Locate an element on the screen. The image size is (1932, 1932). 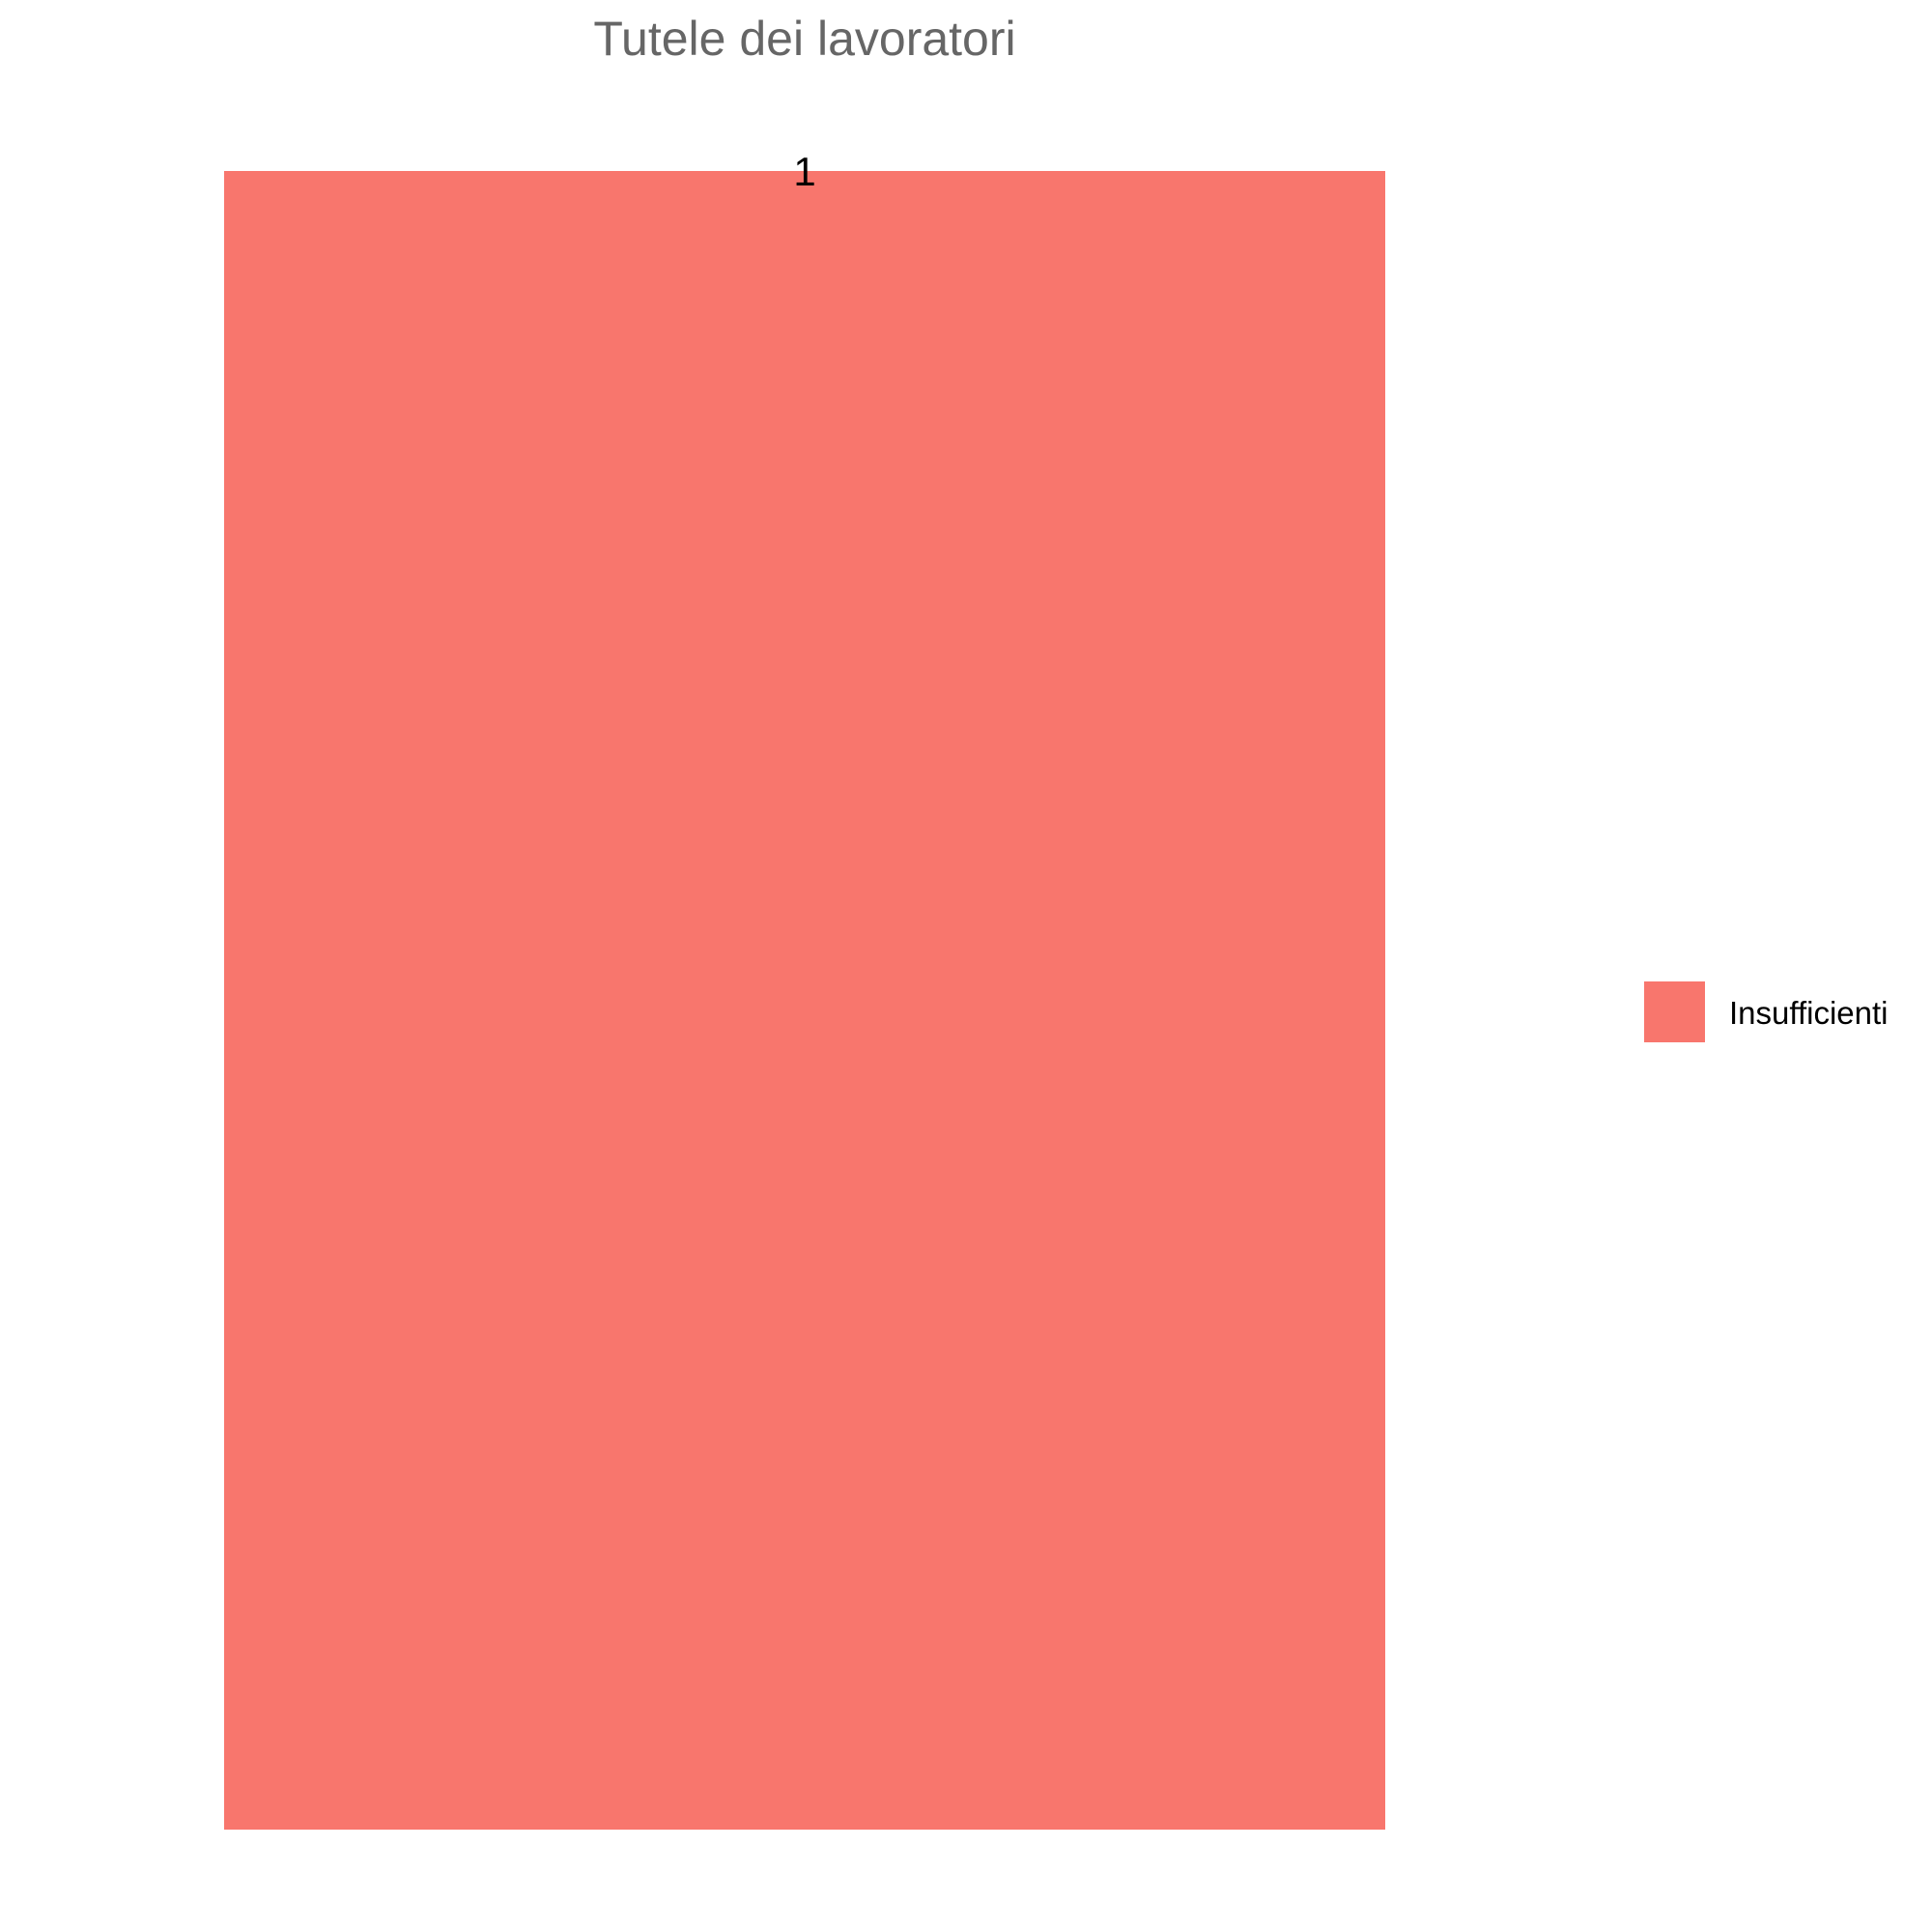
legend-key-insufficienti is located at coordinates (1674, 1011).